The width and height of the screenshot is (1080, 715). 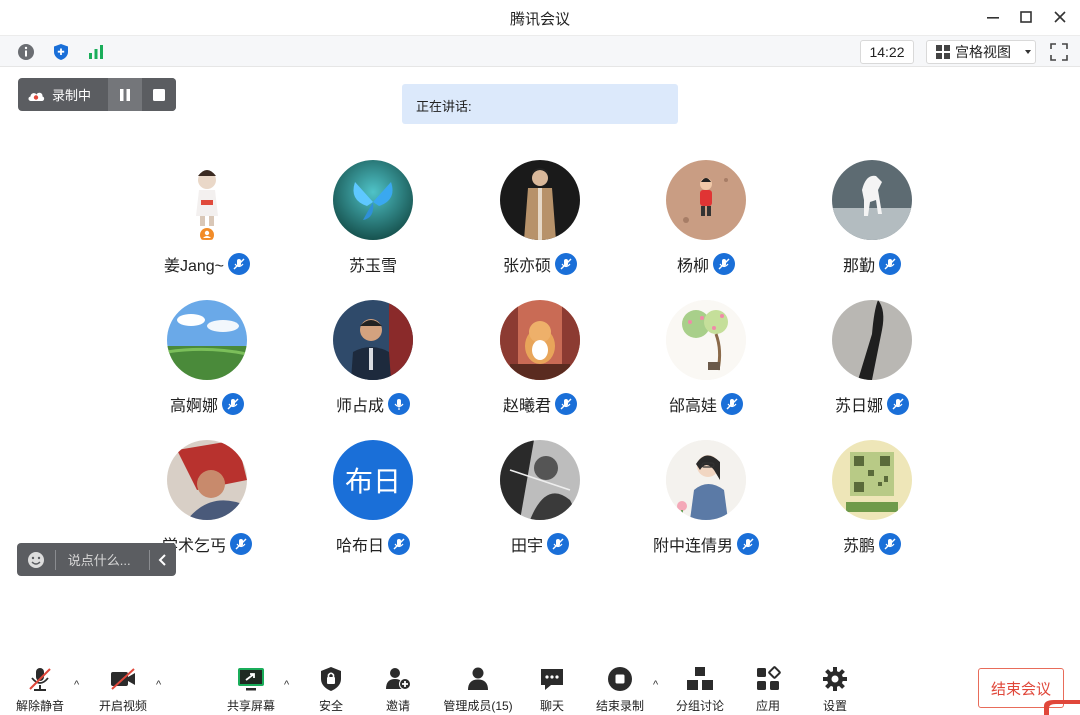 I want to click on end-recording-button: 结束录制, so click(x=620, y=690).